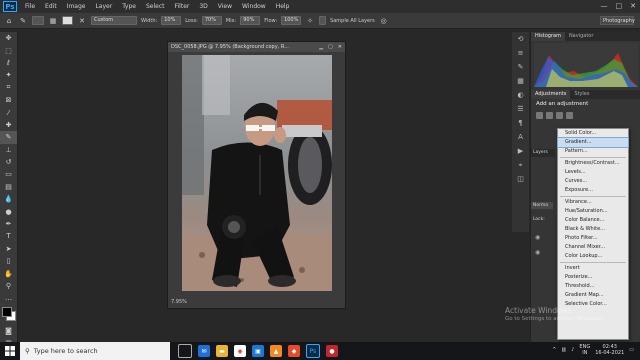 The height and width of the screenshot is (360, 640). I want to click on frame-tool-icon: ⊠, so click(8, 100).